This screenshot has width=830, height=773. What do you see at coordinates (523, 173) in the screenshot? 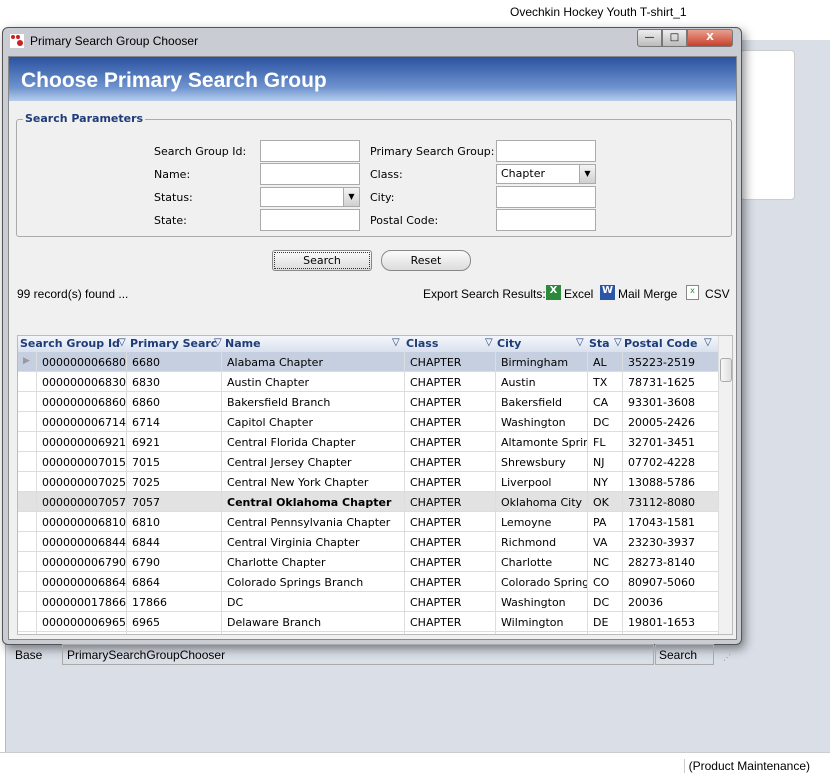
I see `class-value: Chapter` at bounding box center [523, 173].